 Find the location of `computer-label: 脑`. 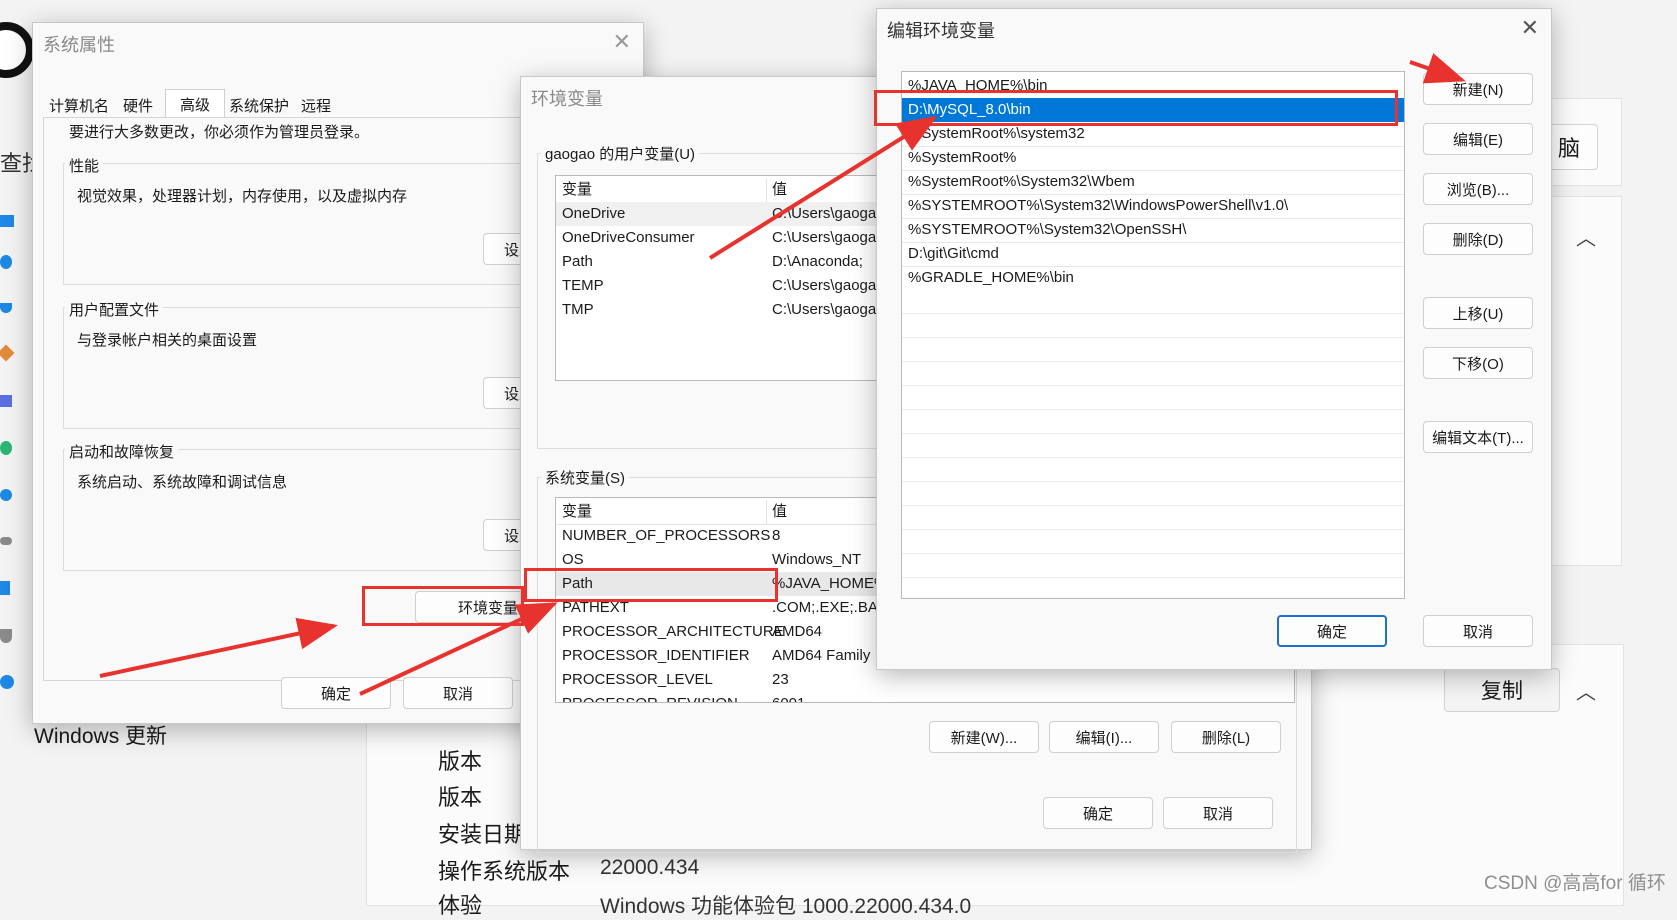

computer-label: 脑 is located at coordinates (1568, 148).